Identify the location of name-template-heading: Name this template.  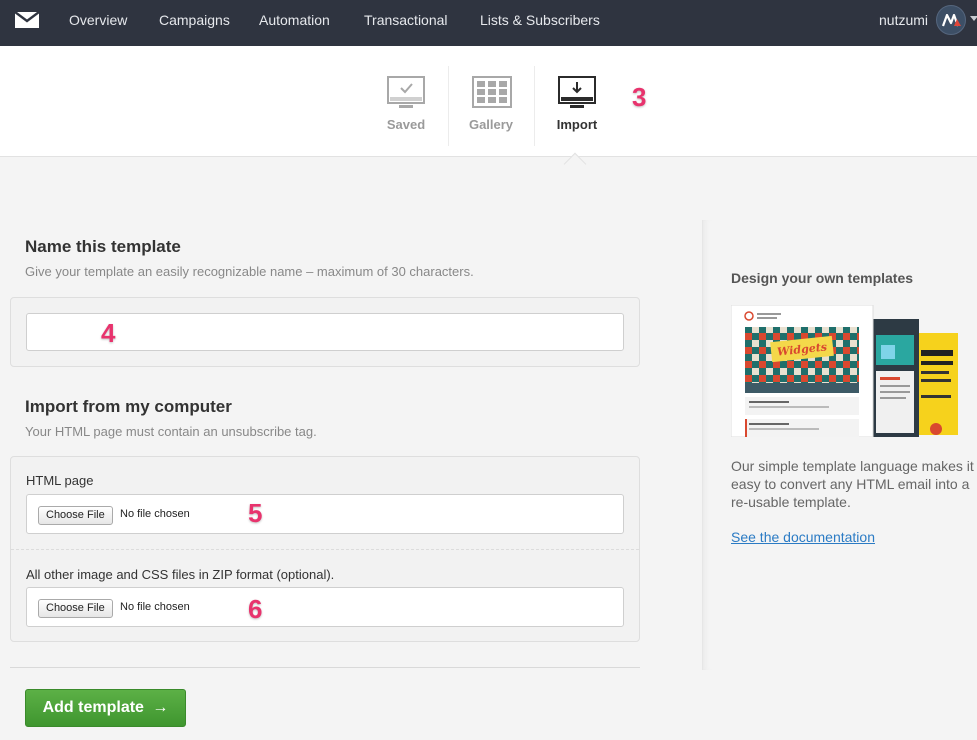
(103, 246).